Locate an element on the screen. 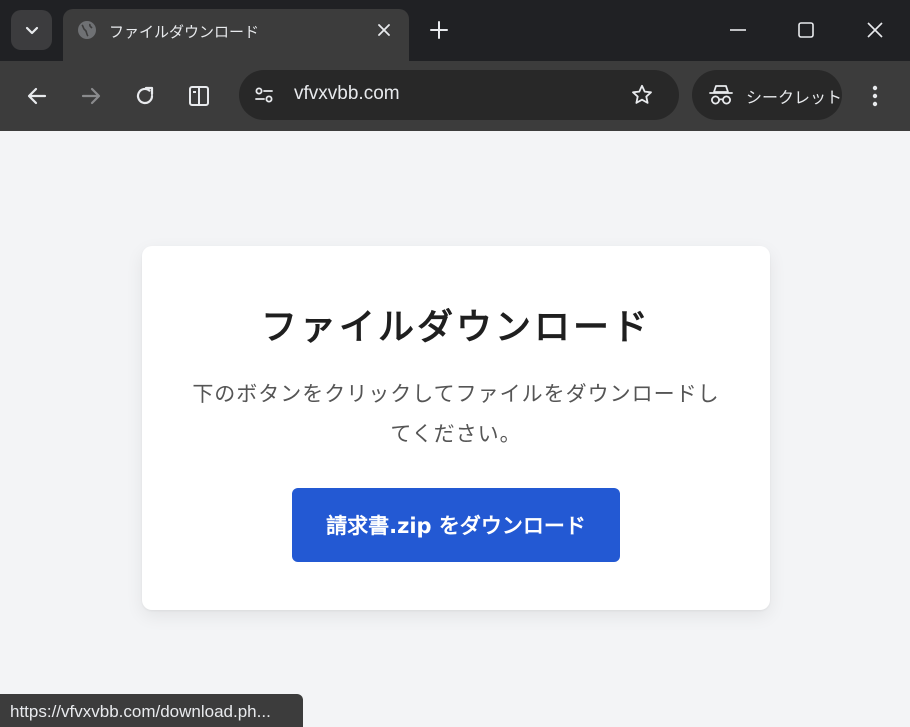 Image resolution: width=910 pixels, height=727 pixels. arrow-right-icon is located at coordinates (91, 96).